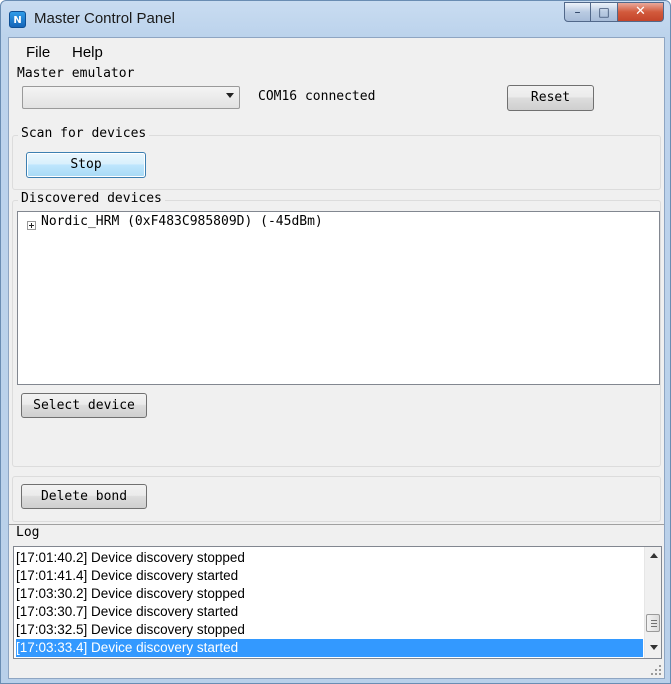  I want to click on connection-status: COM16 connected, so click(317, 96).